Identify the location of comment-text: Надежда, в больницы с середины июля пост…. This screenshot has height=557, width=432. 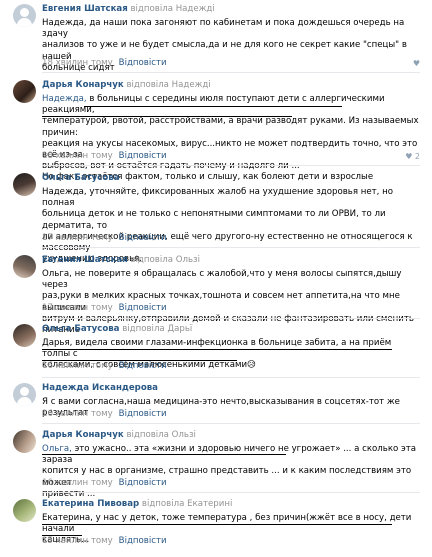
(231, 139).